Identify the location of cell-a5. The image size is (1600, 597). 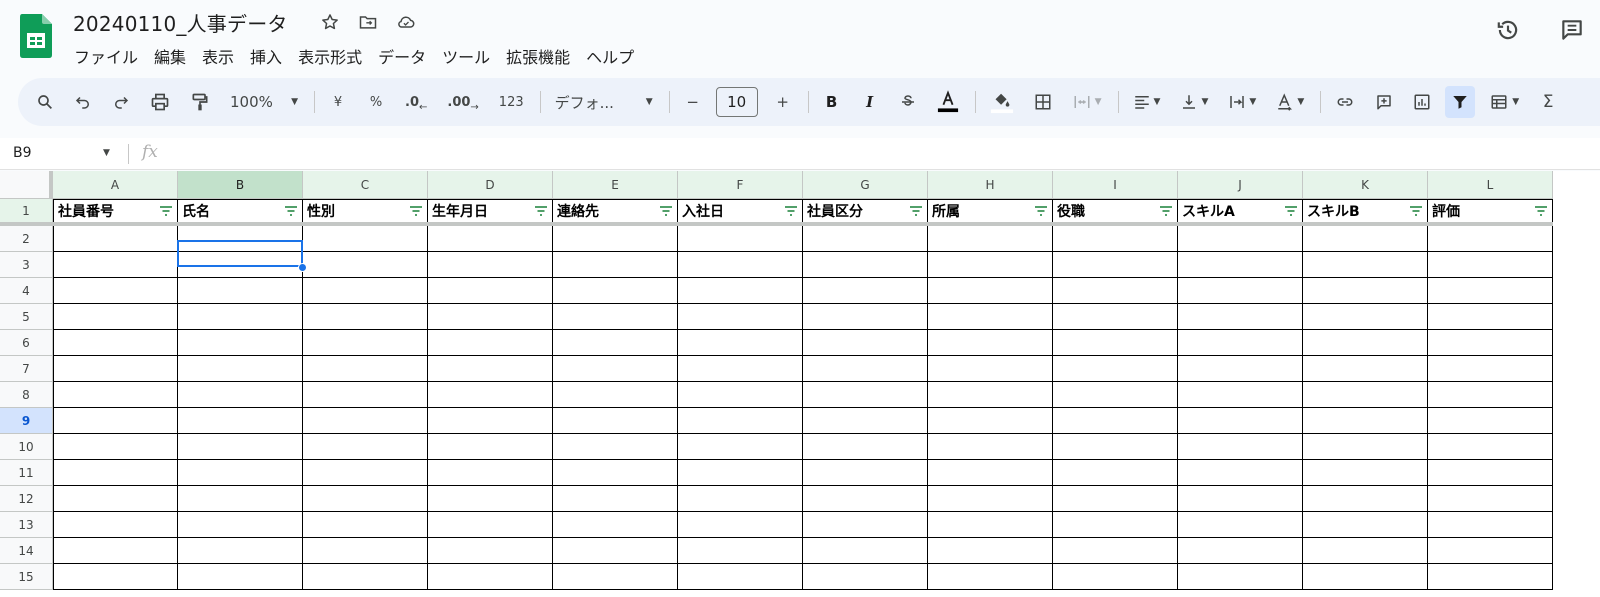
(115, 317).